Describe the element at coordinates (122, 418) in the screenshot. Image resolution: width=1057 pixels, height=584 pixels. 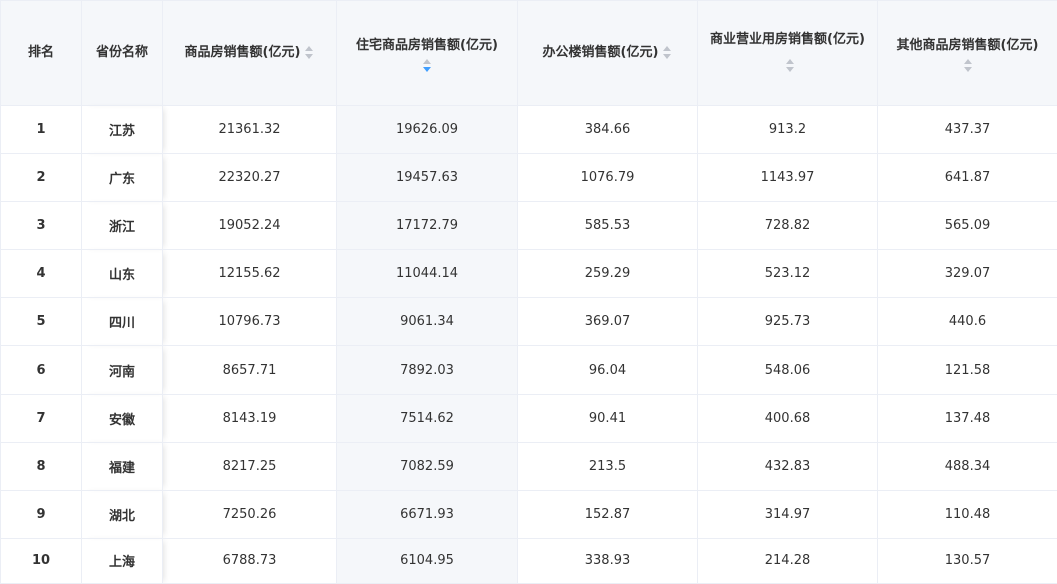
I see `cell-province: 安徽` at that location.